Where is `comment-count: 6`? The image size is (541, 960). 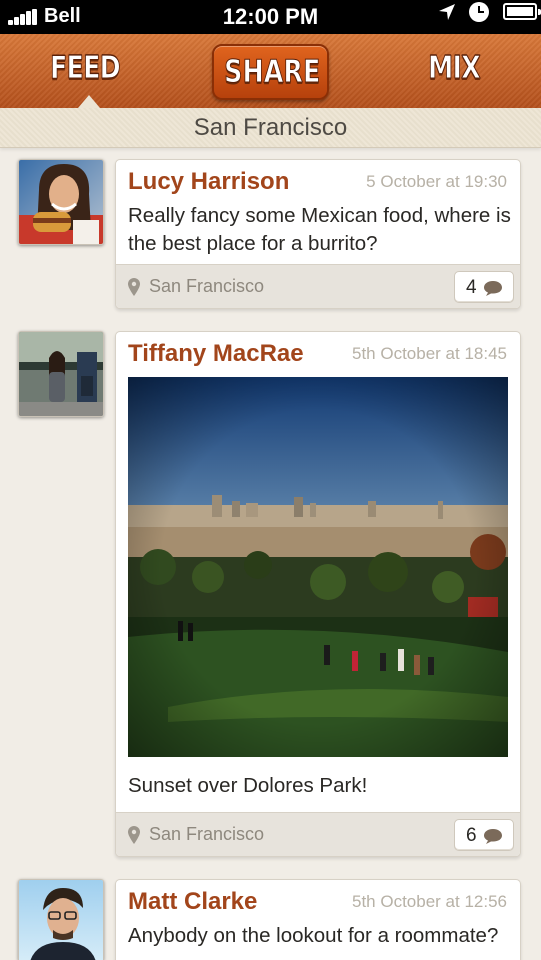 comment-count: 6 is located at coordinates (471, 835).